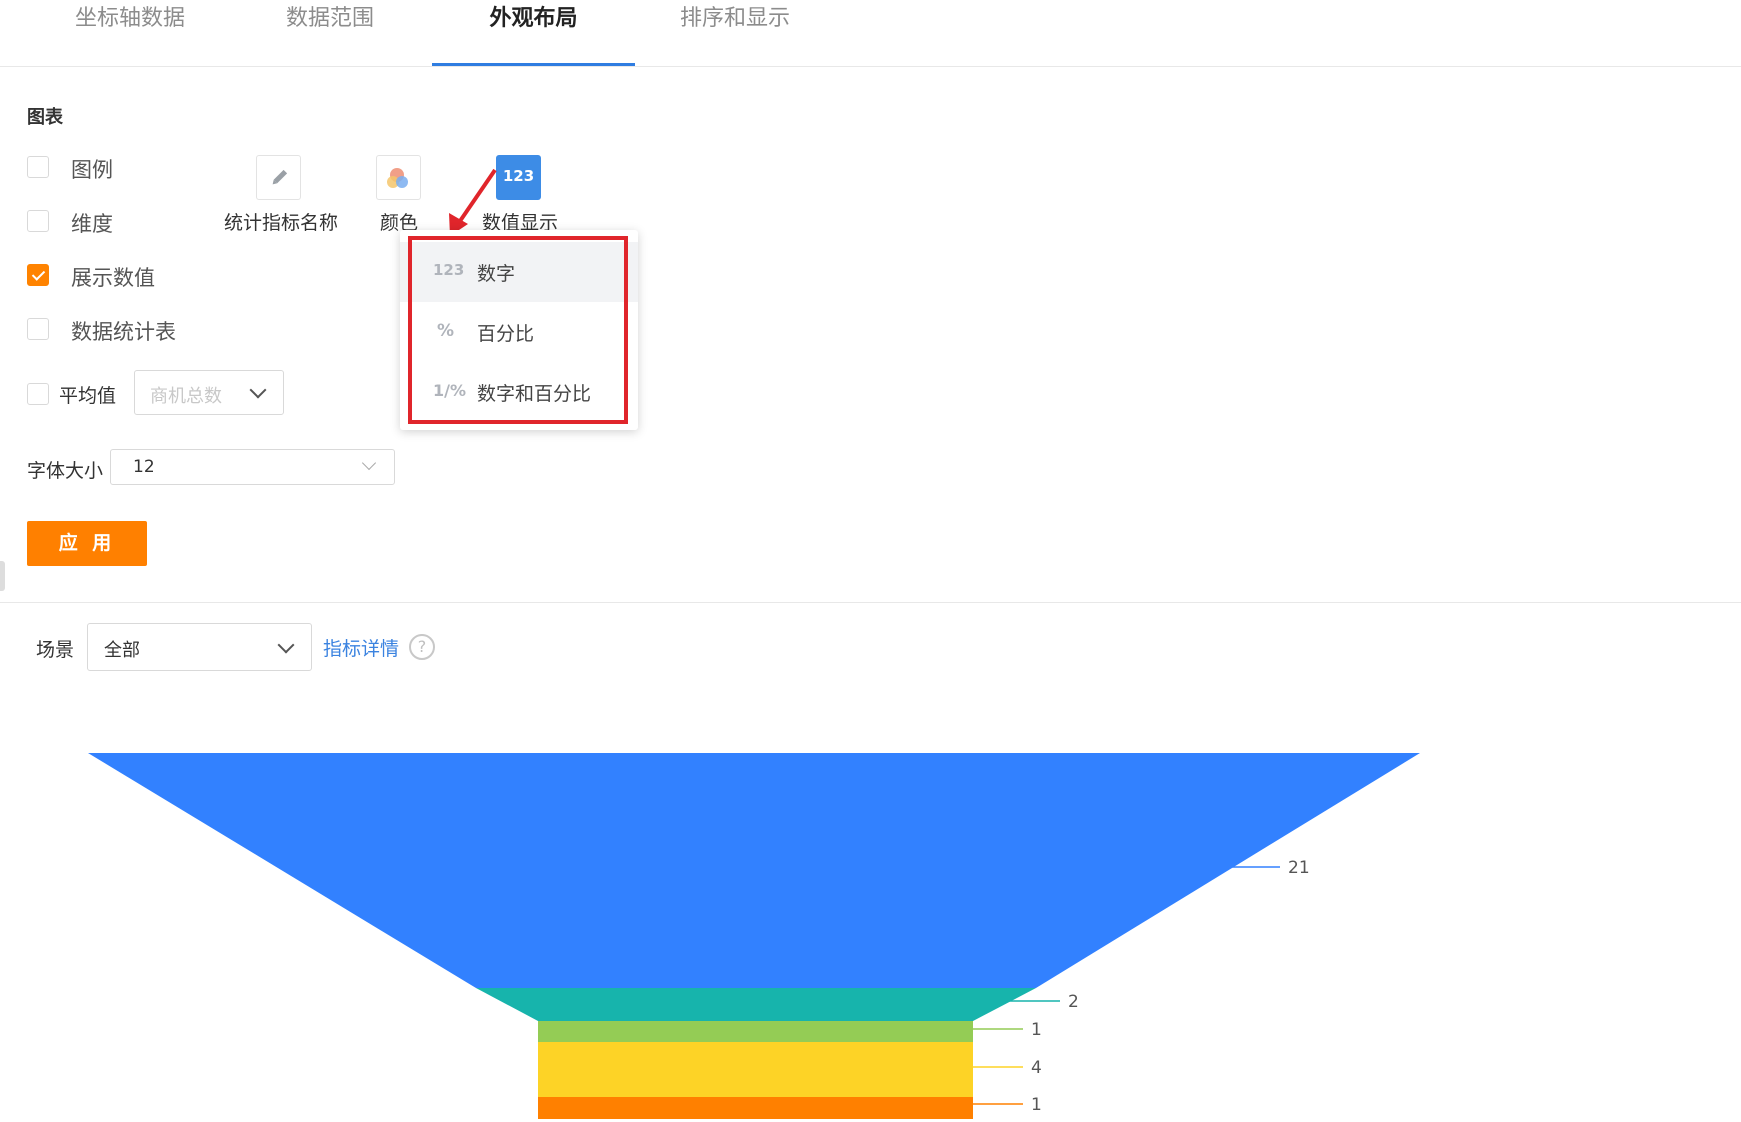  I want to click on annotation-highlight-box, so click(518, 330).